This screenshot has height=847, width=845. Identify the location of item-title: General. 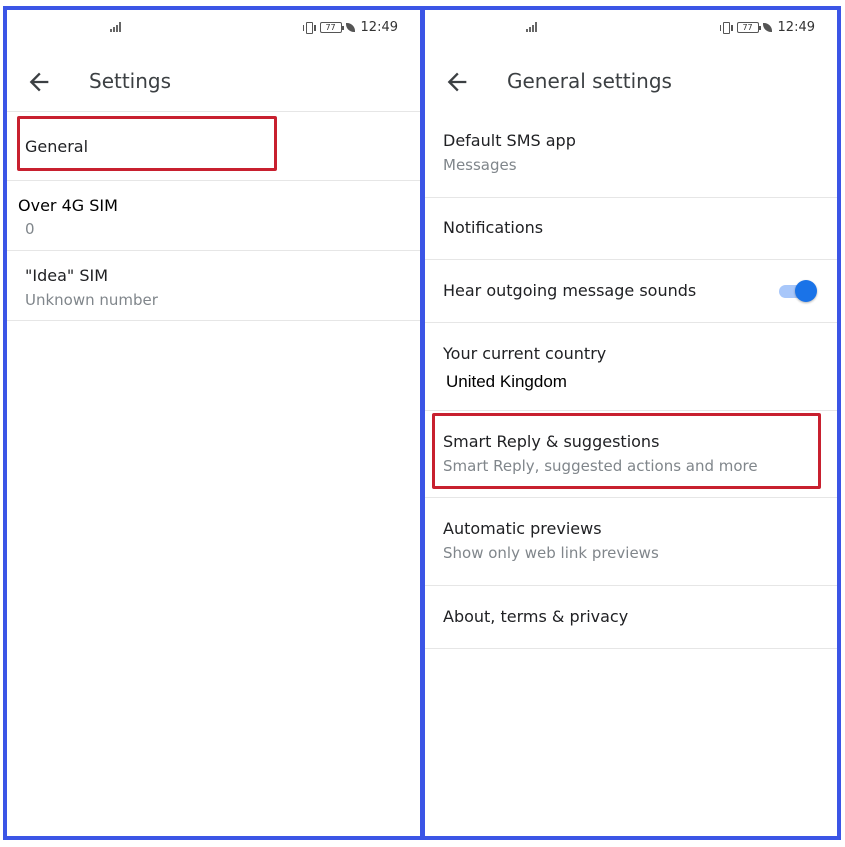
(57, 146).